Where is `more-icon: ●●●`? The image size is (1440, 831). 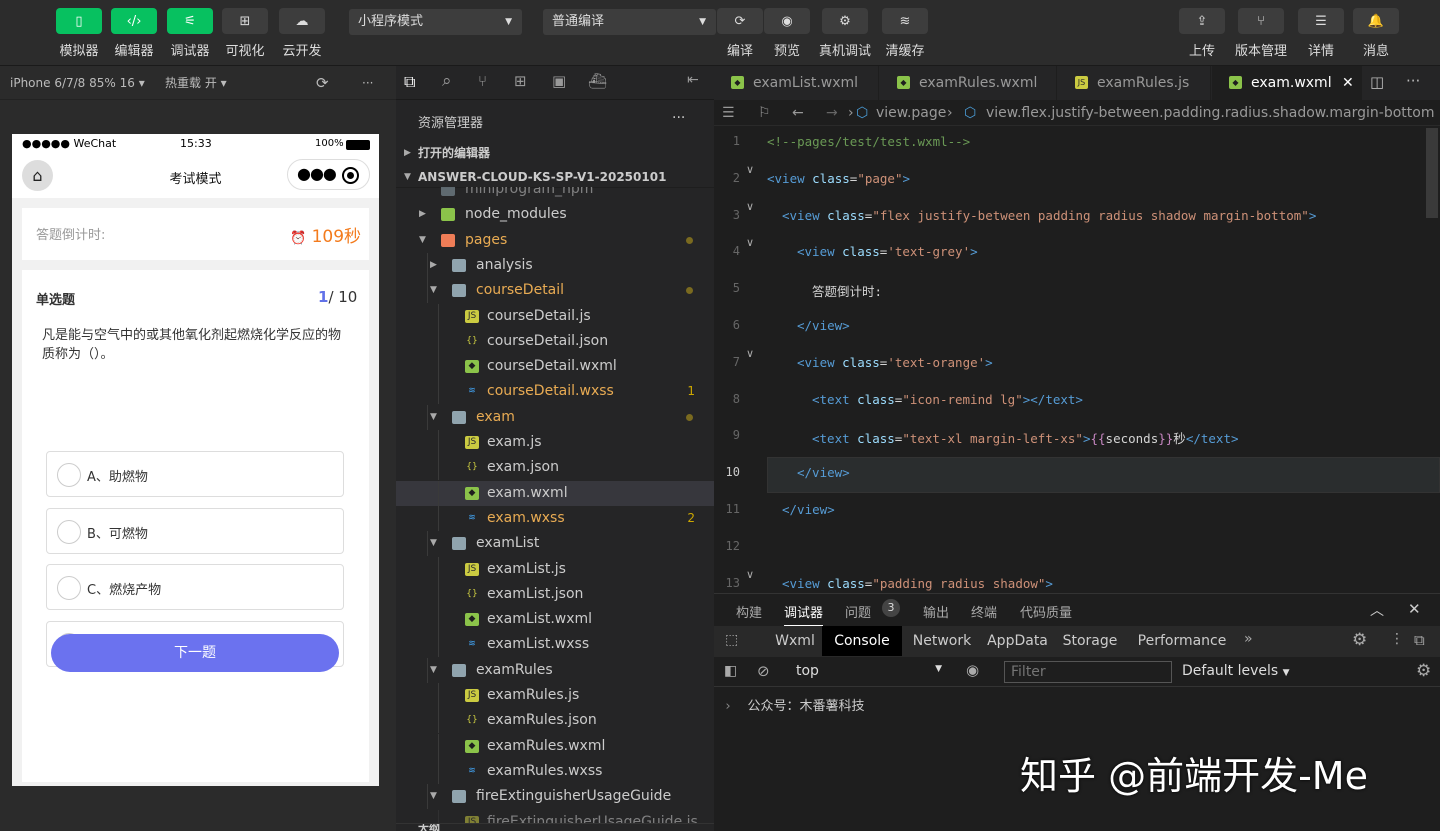
more-icon: ●●● is located at coordinates (317, 173).